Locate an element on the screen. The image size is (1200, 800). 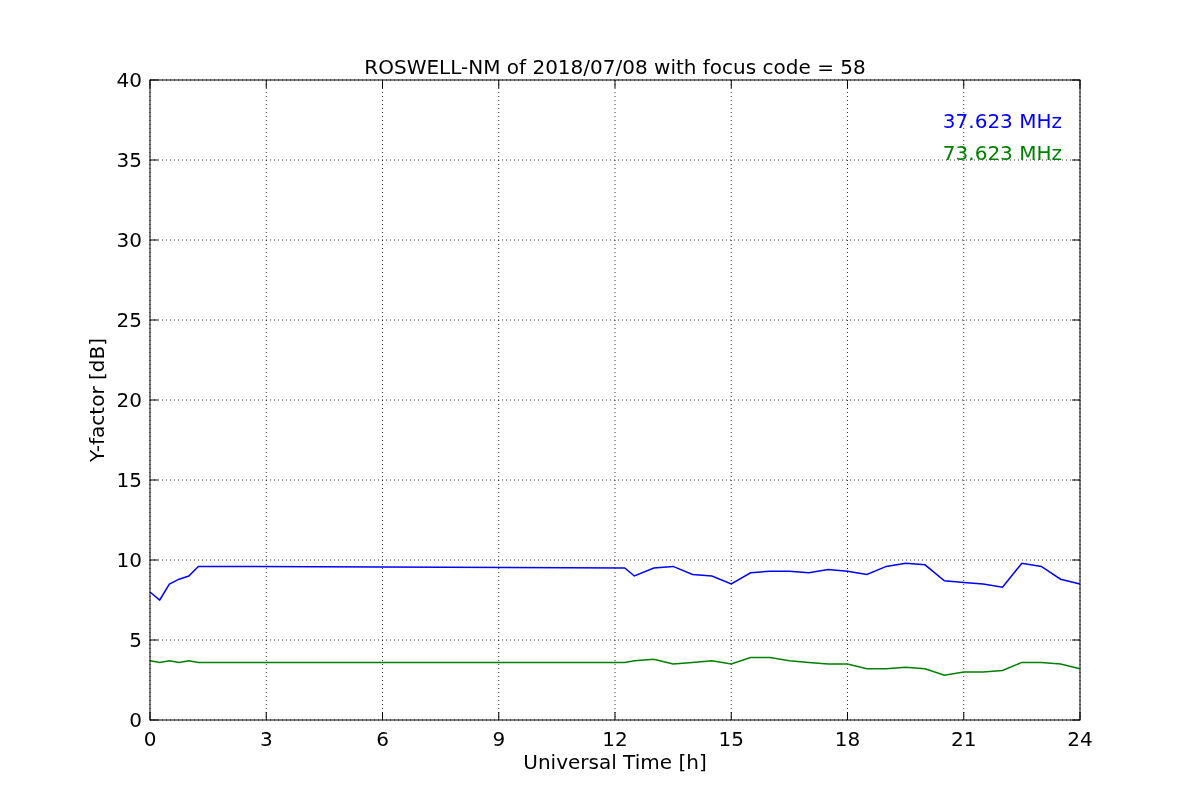
tick-label: 40 is located at coordinates (129, 80).